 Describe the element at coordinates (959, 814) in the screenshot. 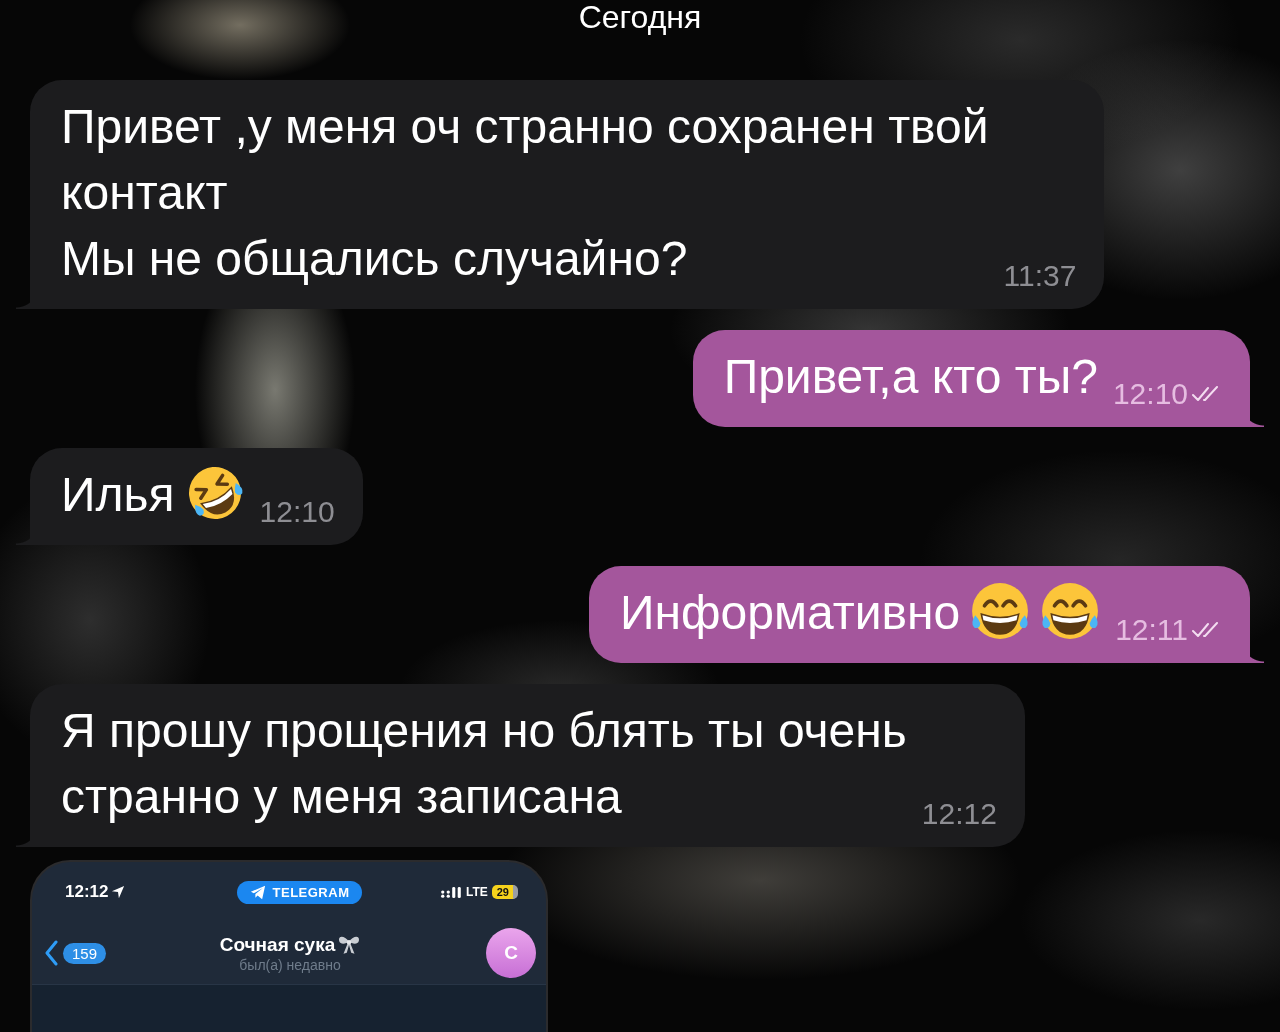

I see `message-time: 12:12` at that location.